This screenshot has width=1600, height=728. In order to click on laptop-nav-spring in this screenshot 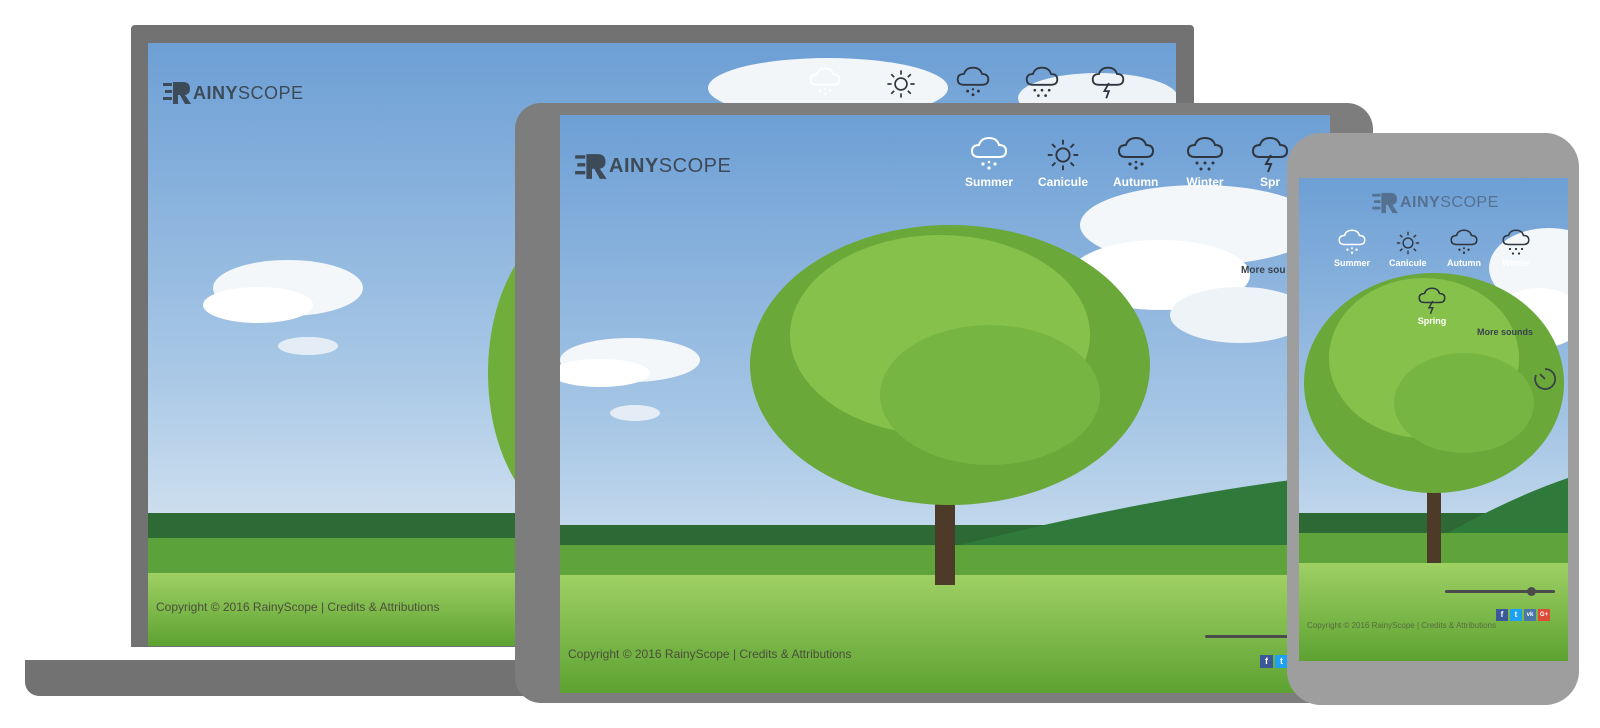, I will do `click(1108, 83)`.